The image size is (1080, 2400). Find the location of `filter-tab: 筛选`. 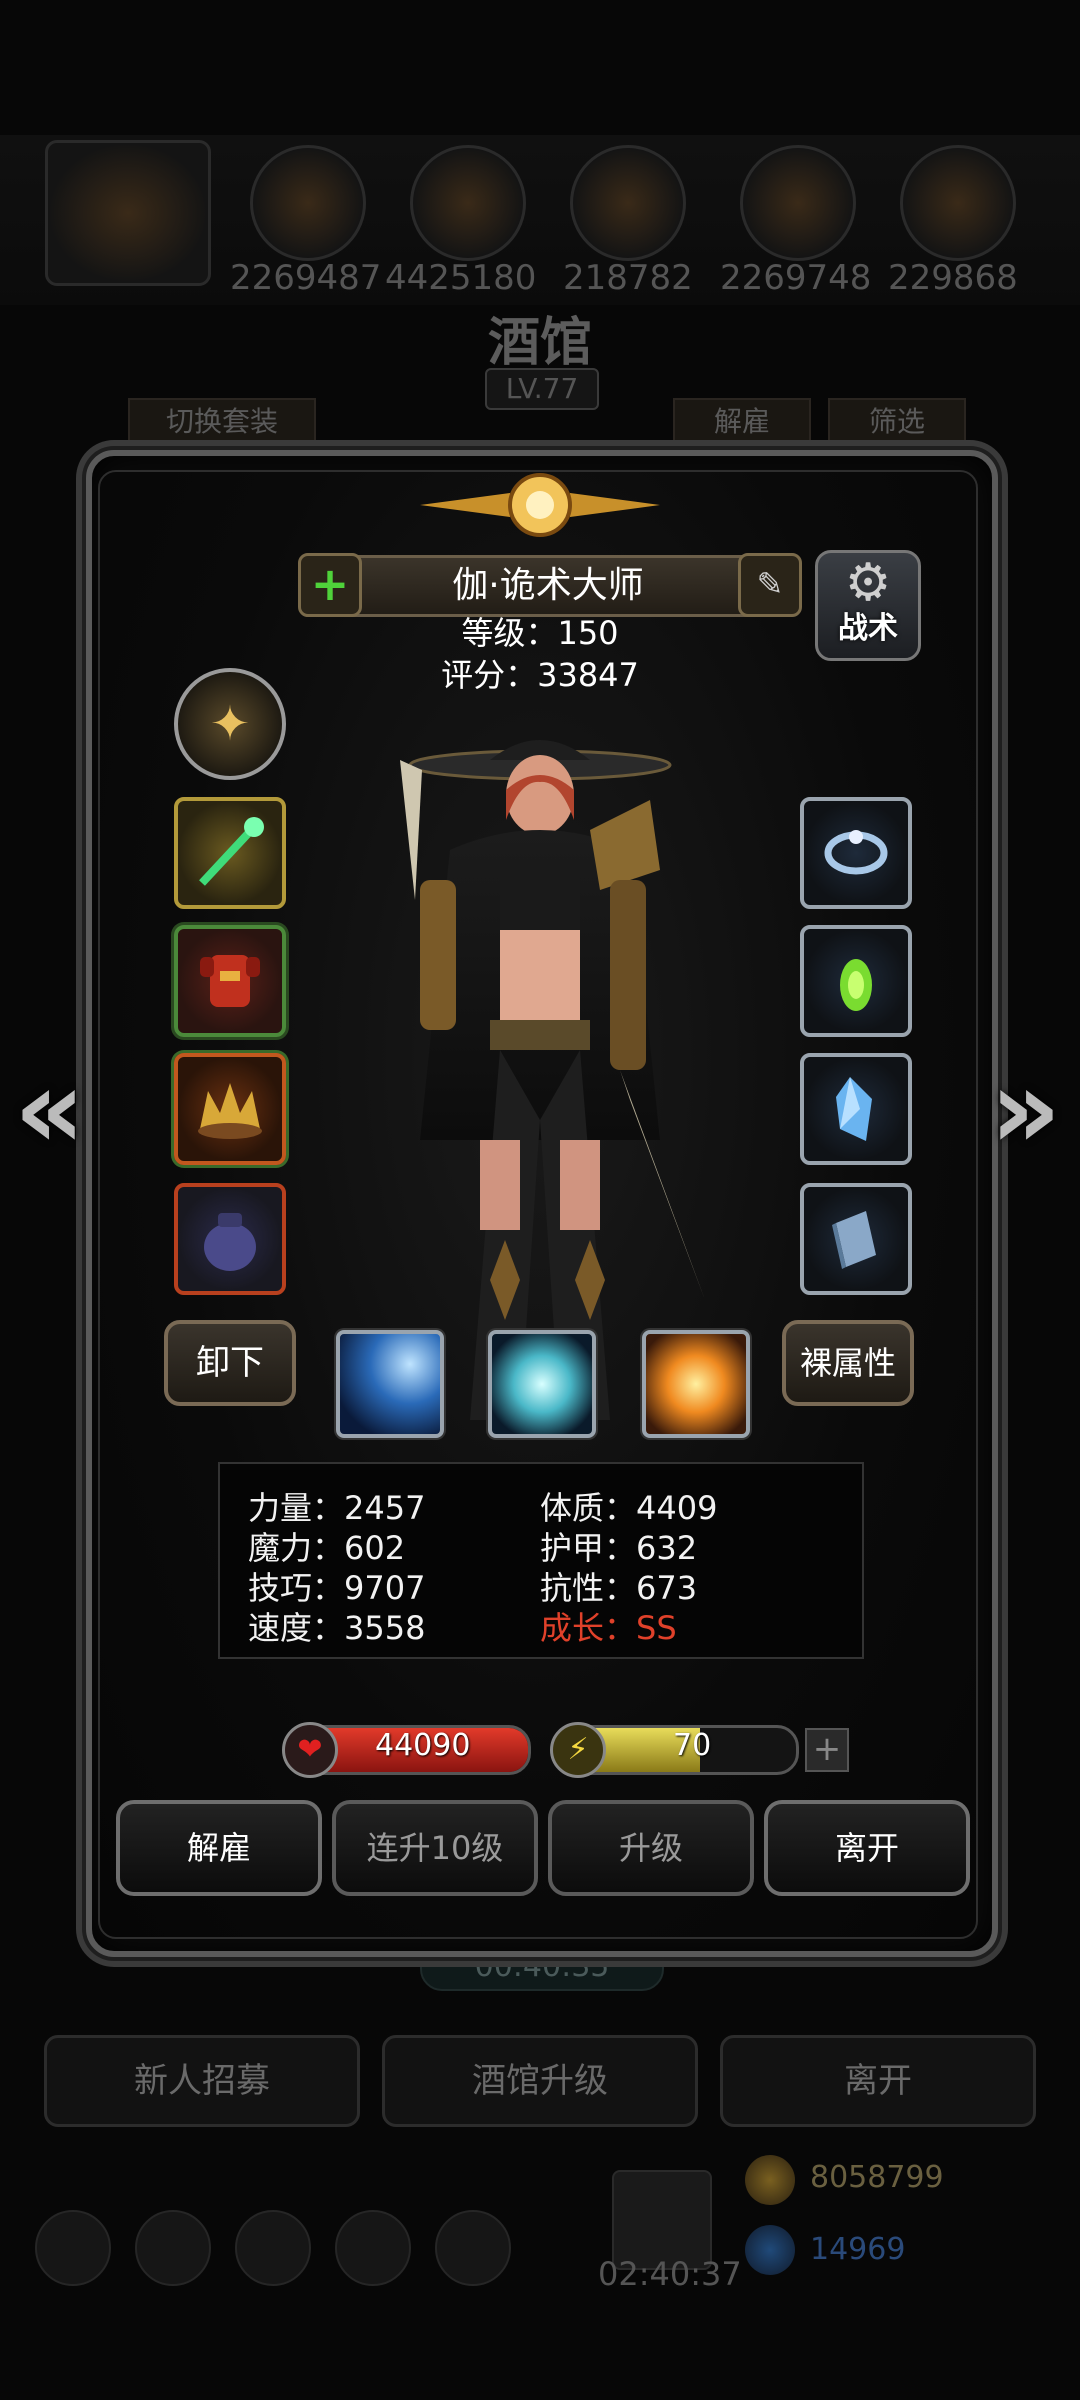

filter-tab: 筛选 is located at coordinates (897, 422).